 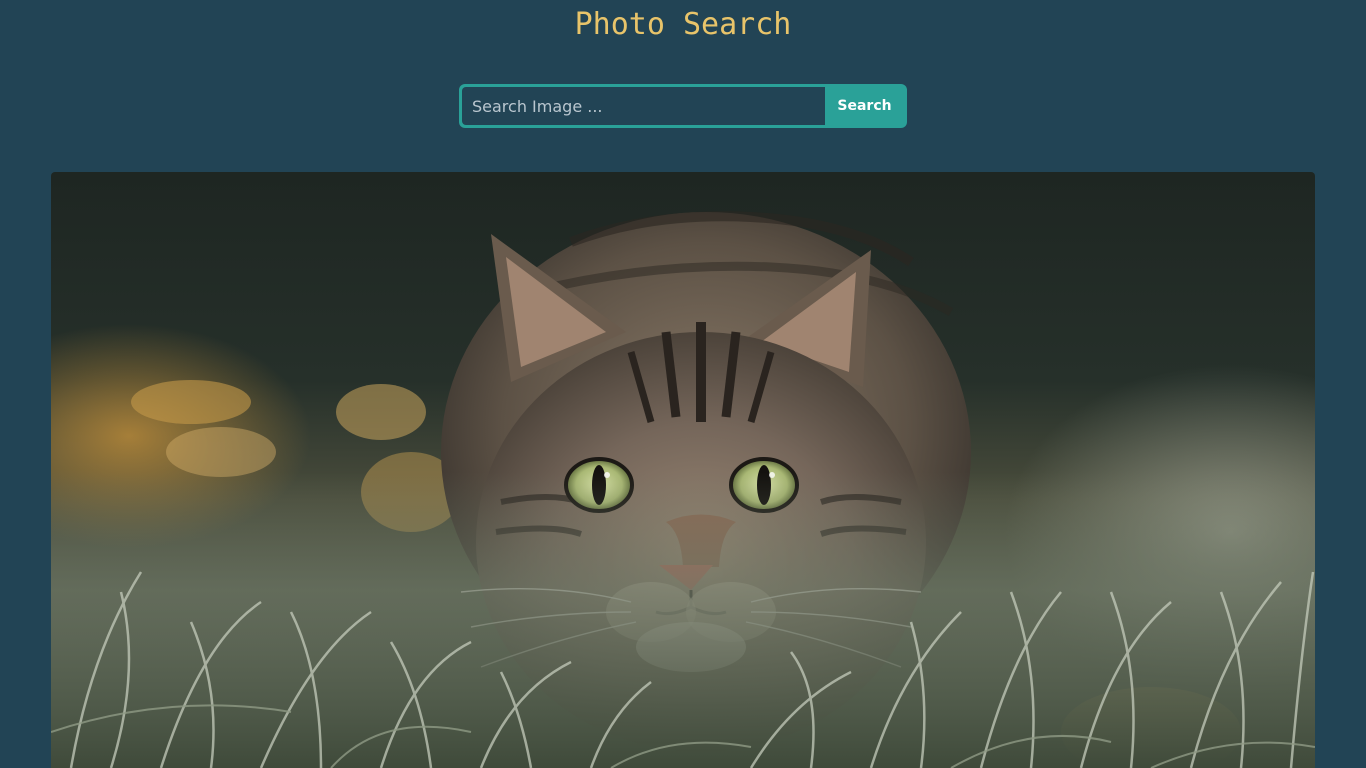 I want to click on search-form: Search, so click(x=683, y=106).